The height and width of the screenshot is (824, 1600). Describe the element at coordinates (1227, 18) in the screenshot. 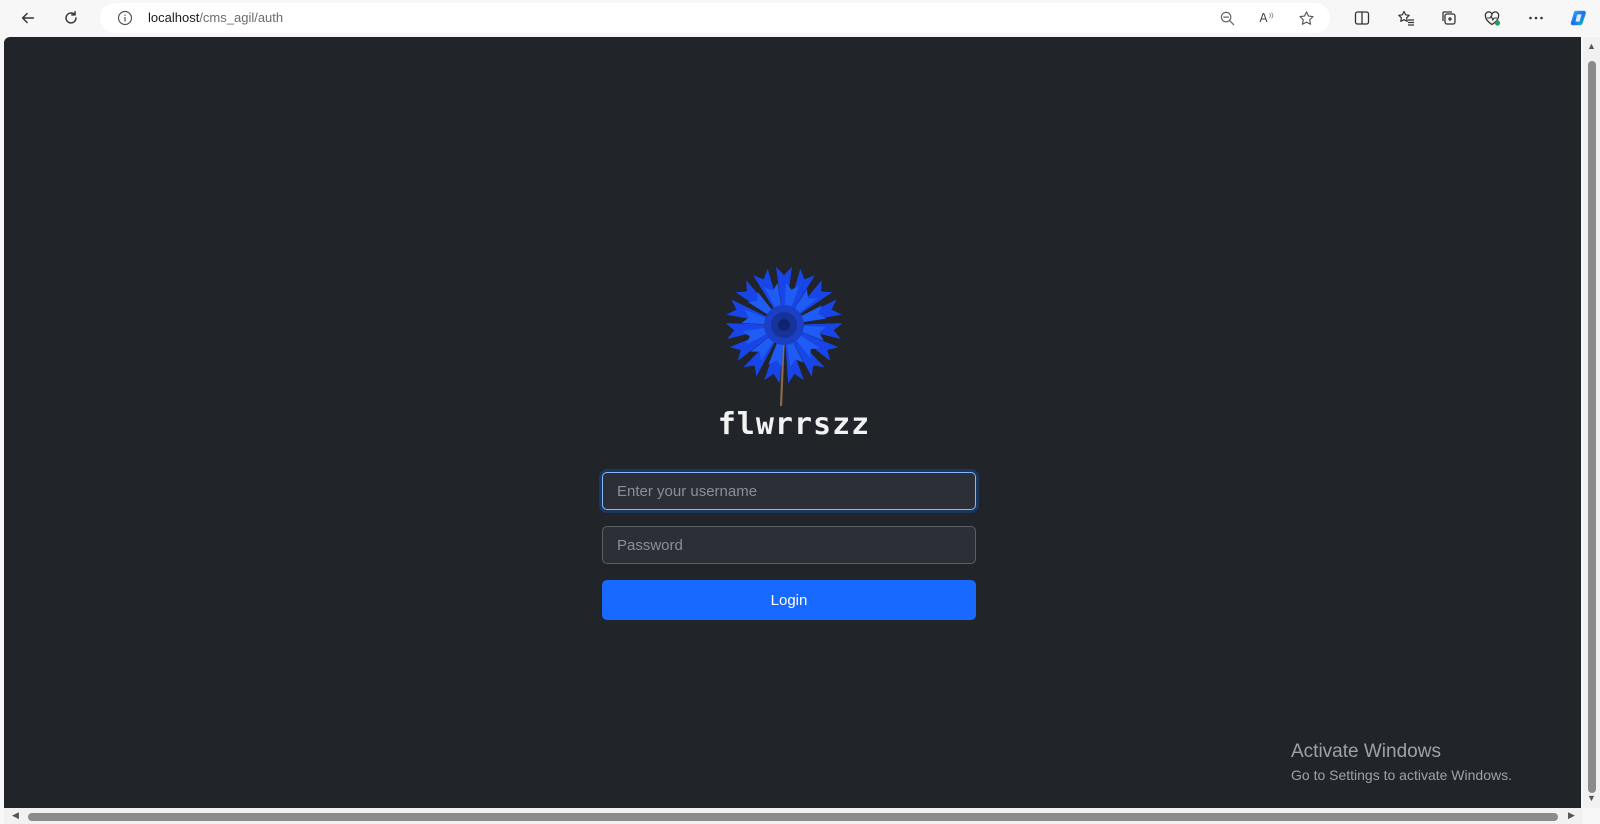

I see `zoom-out-icon` at that location.